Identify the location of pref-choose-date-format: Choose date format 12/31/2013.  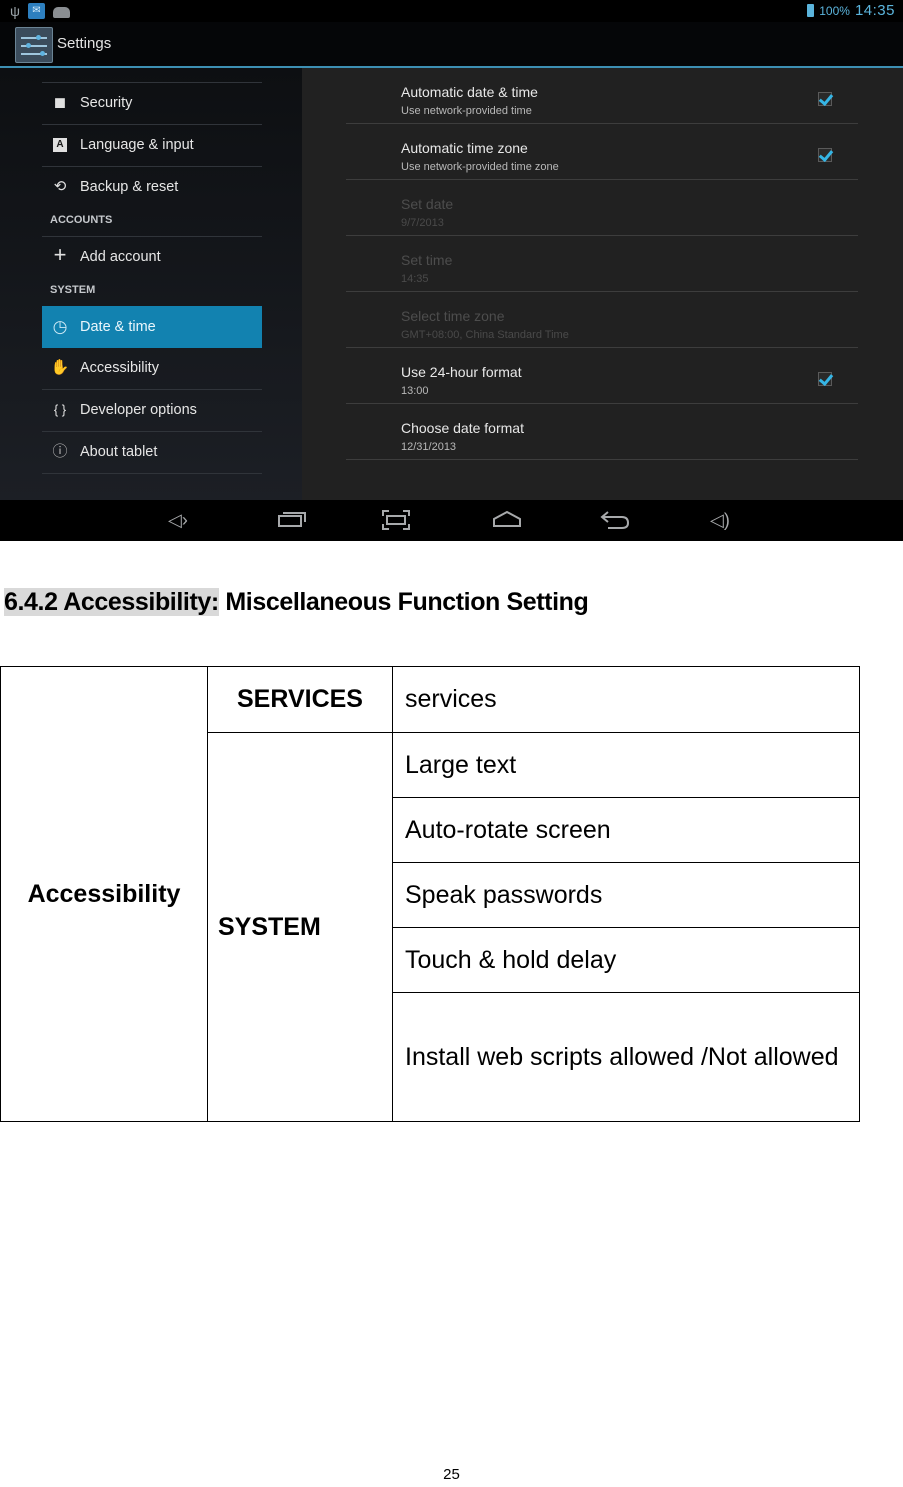
(602, 432).